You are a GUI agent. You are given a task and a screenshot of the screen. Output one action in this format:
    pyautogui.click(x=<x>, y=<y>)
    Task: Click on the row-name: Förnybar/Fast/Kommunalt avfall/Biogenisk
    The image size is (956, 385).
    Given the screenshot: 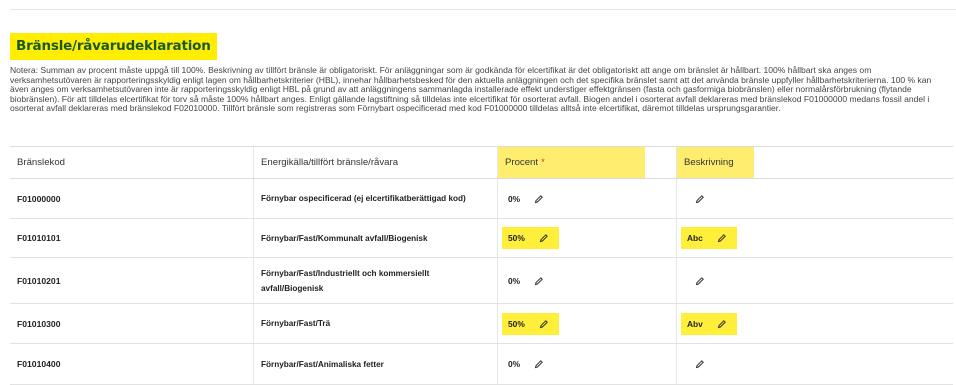 What is the action you would take?
    pyautogui.click(x=344, y=238)
    